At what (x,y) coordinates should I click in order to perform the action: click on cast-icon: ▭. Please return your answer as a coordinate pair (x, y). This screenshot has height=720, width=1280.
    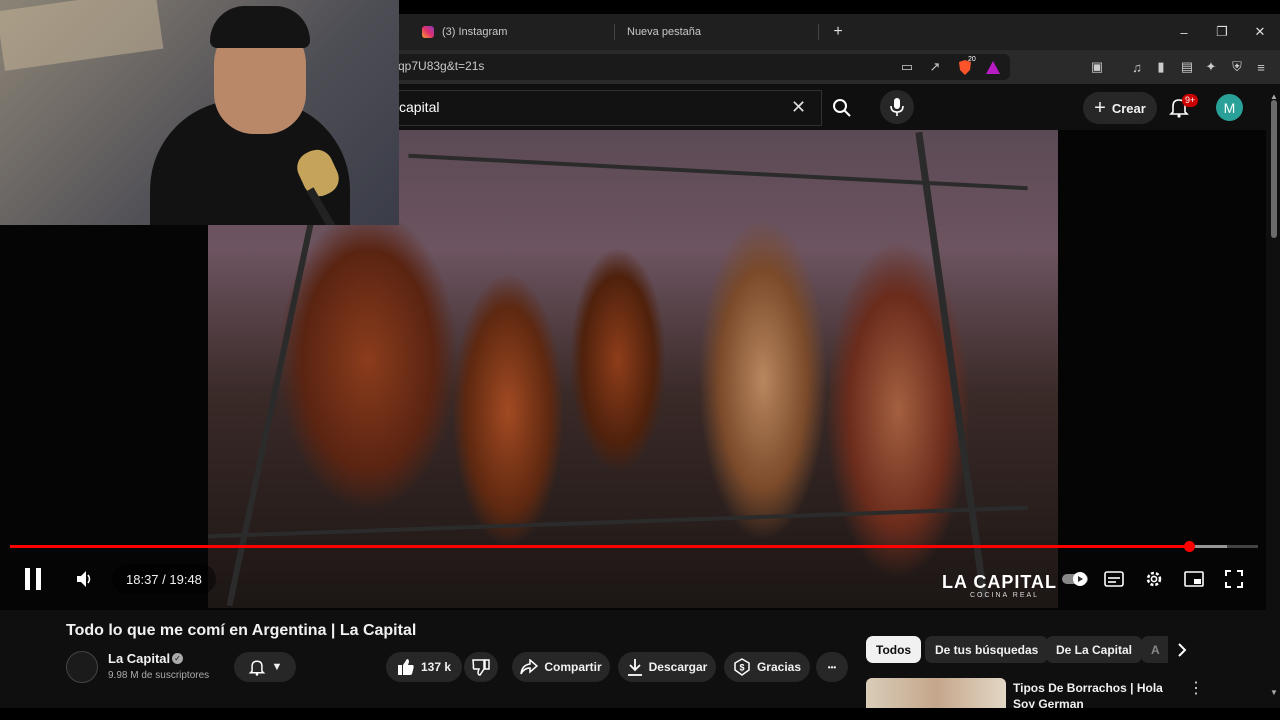
    Looking at the image, I should click on (907, 67).